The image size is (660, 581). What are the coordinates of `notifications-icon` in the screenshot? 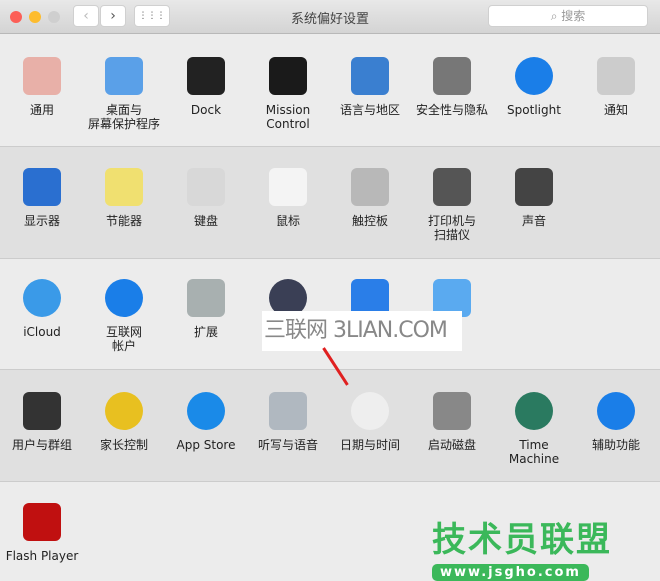 It's located at (616, 76).